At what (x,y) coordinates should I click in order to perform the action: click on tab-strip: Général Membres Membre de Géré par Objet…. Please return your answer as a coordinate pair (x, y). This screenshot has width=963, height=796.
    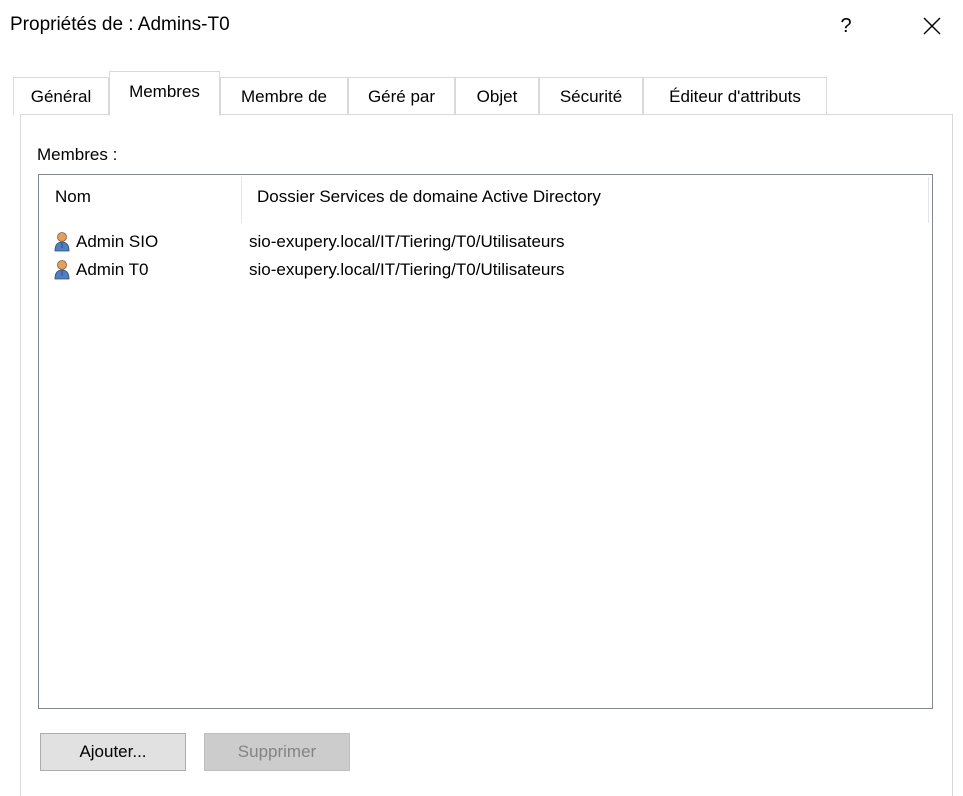
    Looking at the image, I should click on (483, 93).